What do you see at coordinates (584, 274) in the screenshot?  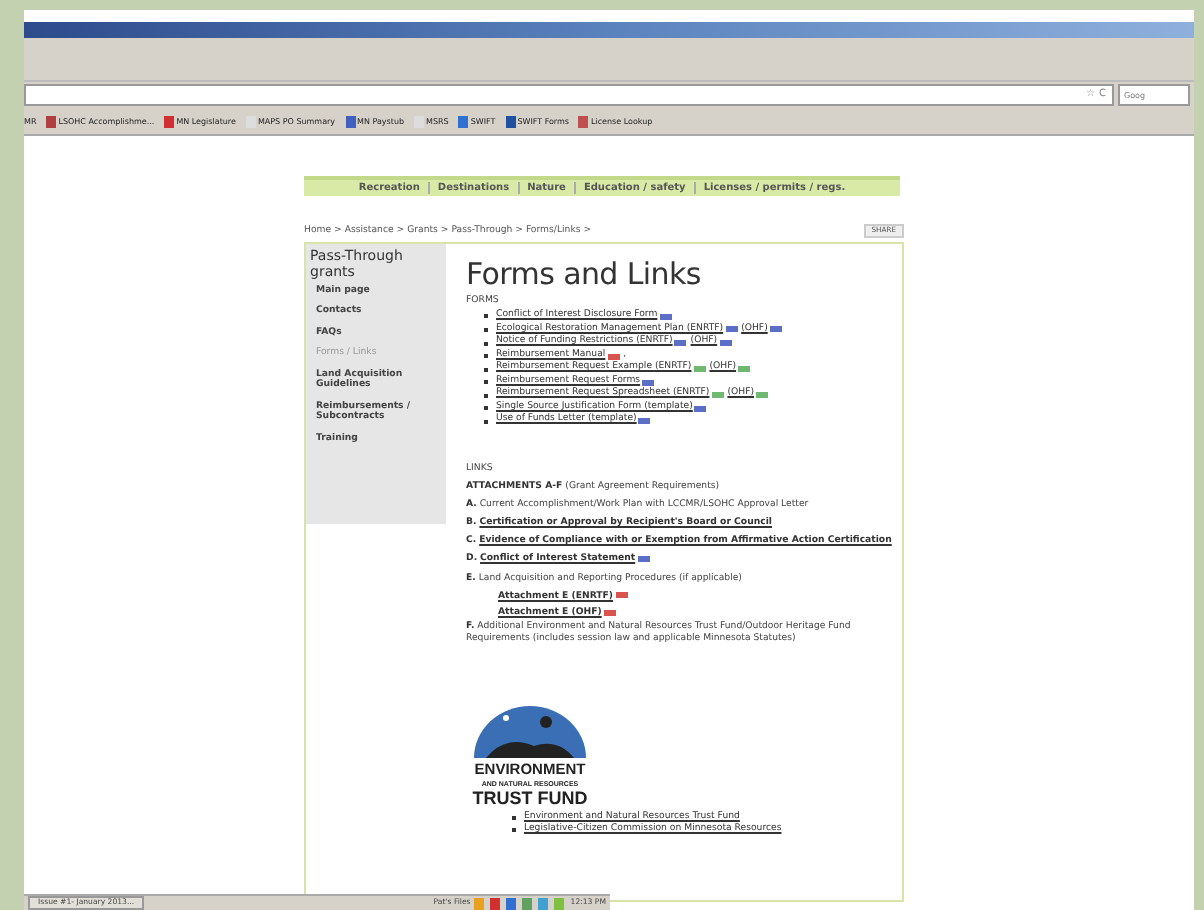 I see `page-title: Forms and Links` at bounding box center [584, 274].